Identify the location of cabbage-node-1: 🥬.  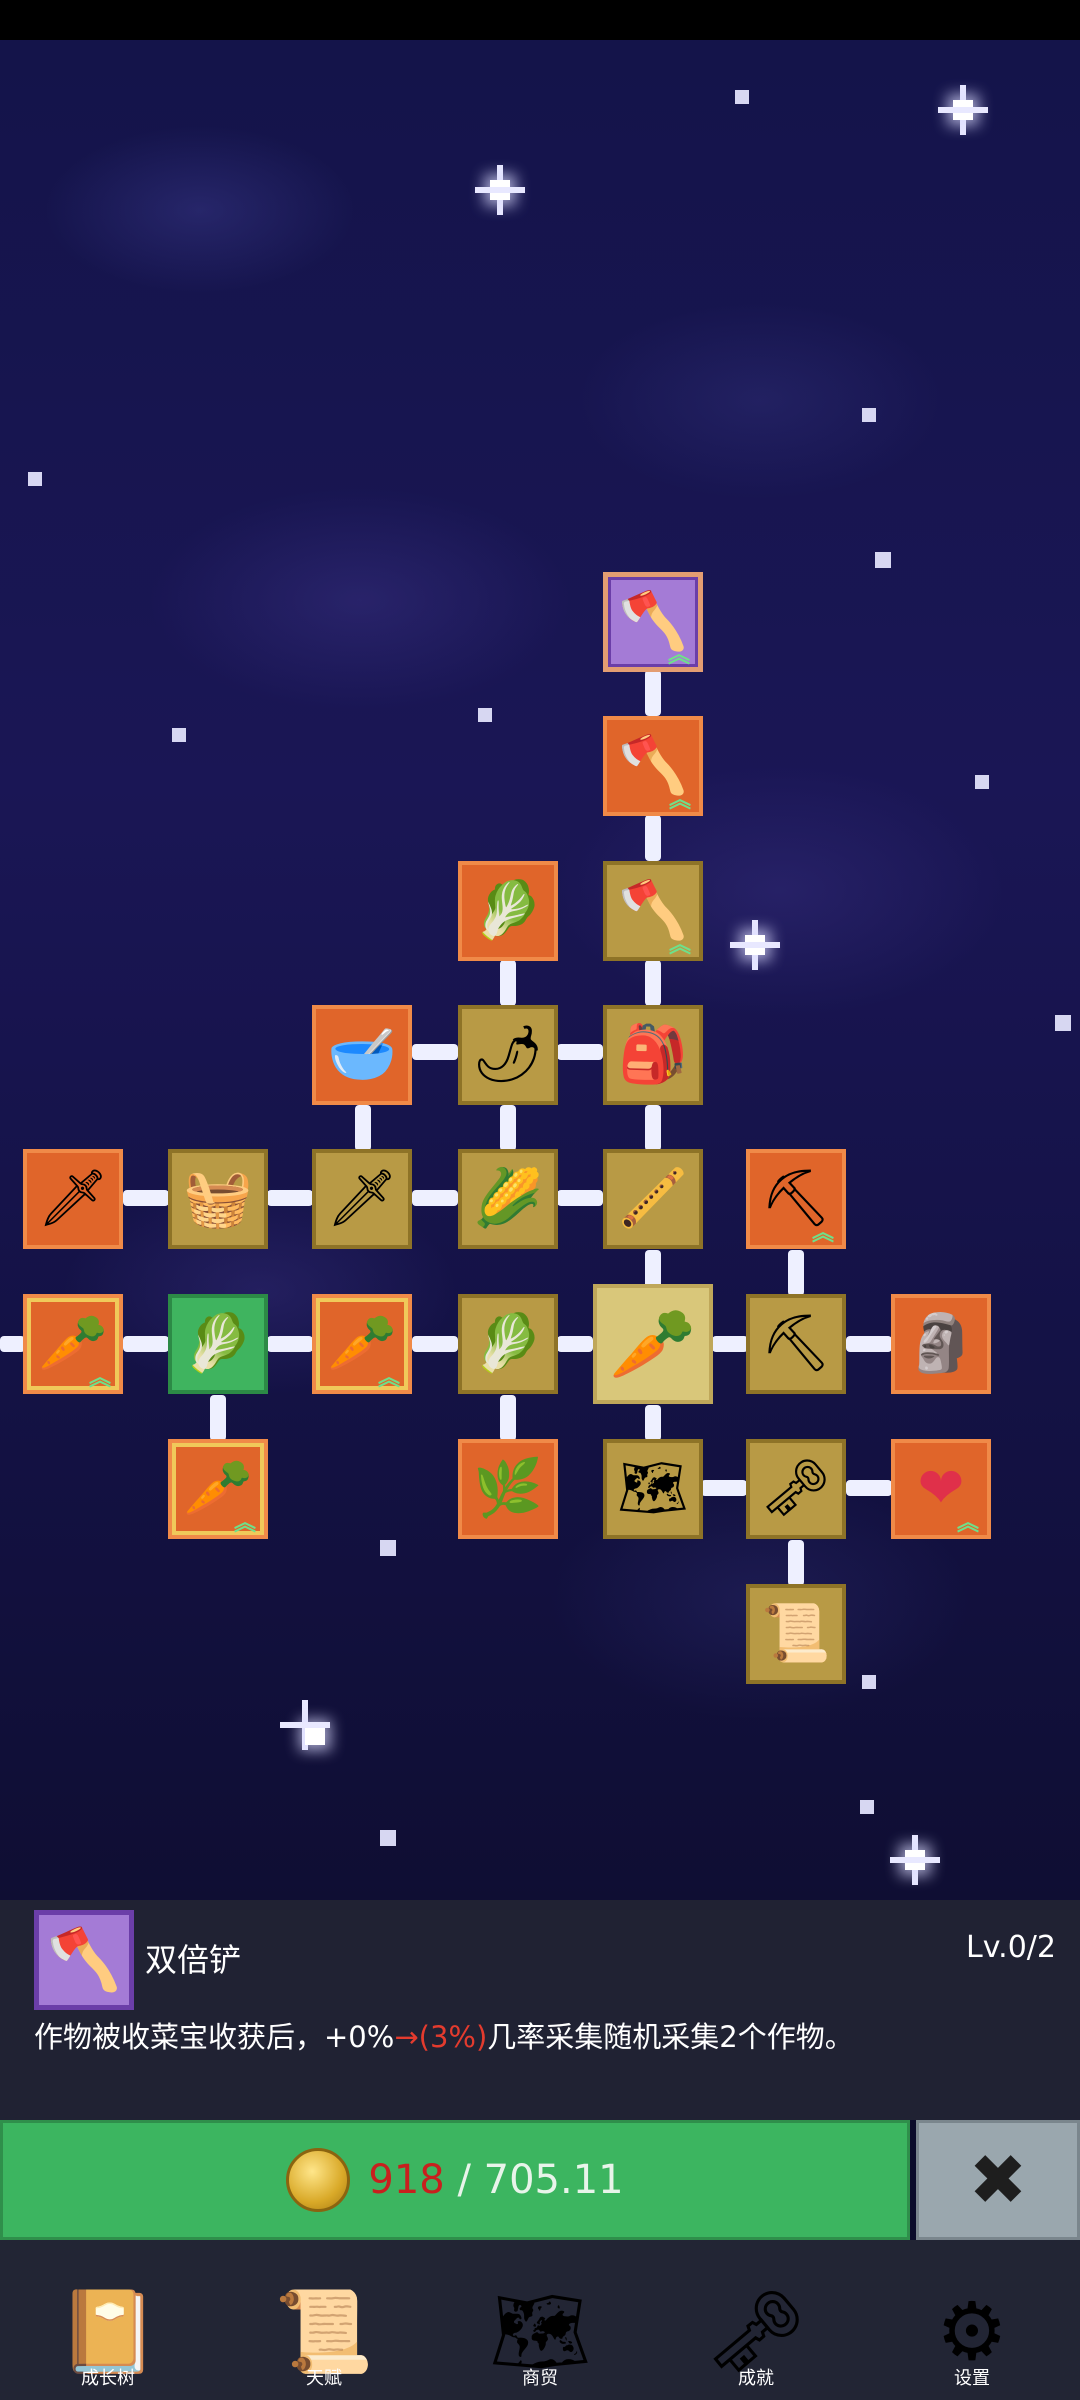
(218, 1344).